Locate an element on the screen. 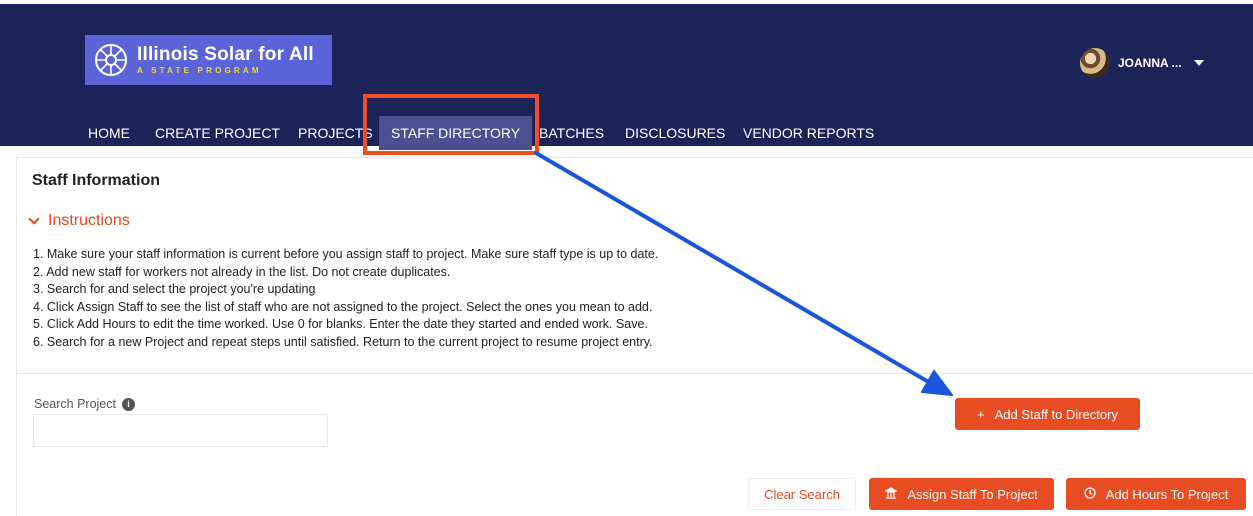 The width and height of the screenshot is (1253, 516). search-label-text: Search Project is located at coordinates (75, 404).